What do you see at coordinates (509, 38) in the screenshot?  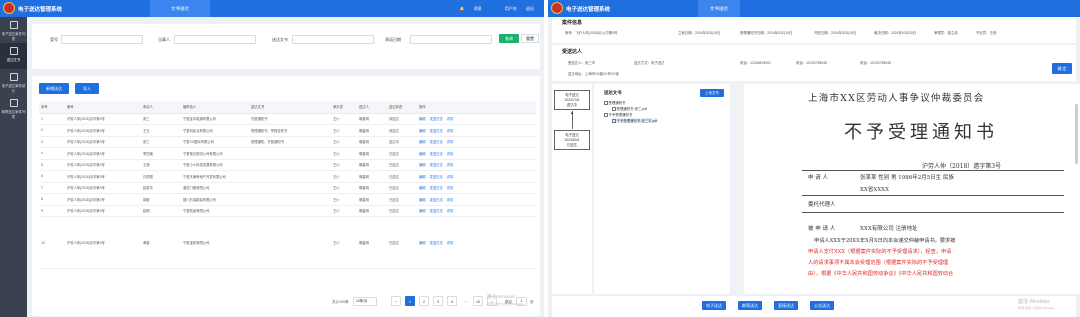 I see `search-button: 查询` at bounding box center [509, 38].